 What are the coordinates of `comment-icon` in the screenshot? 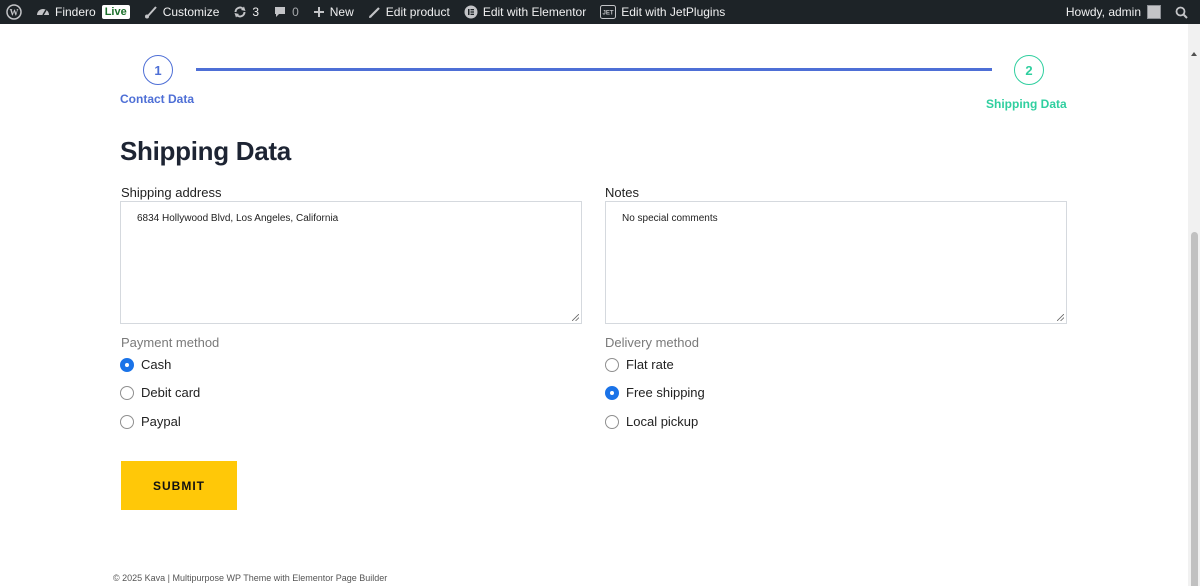 It's located at (280, 12).